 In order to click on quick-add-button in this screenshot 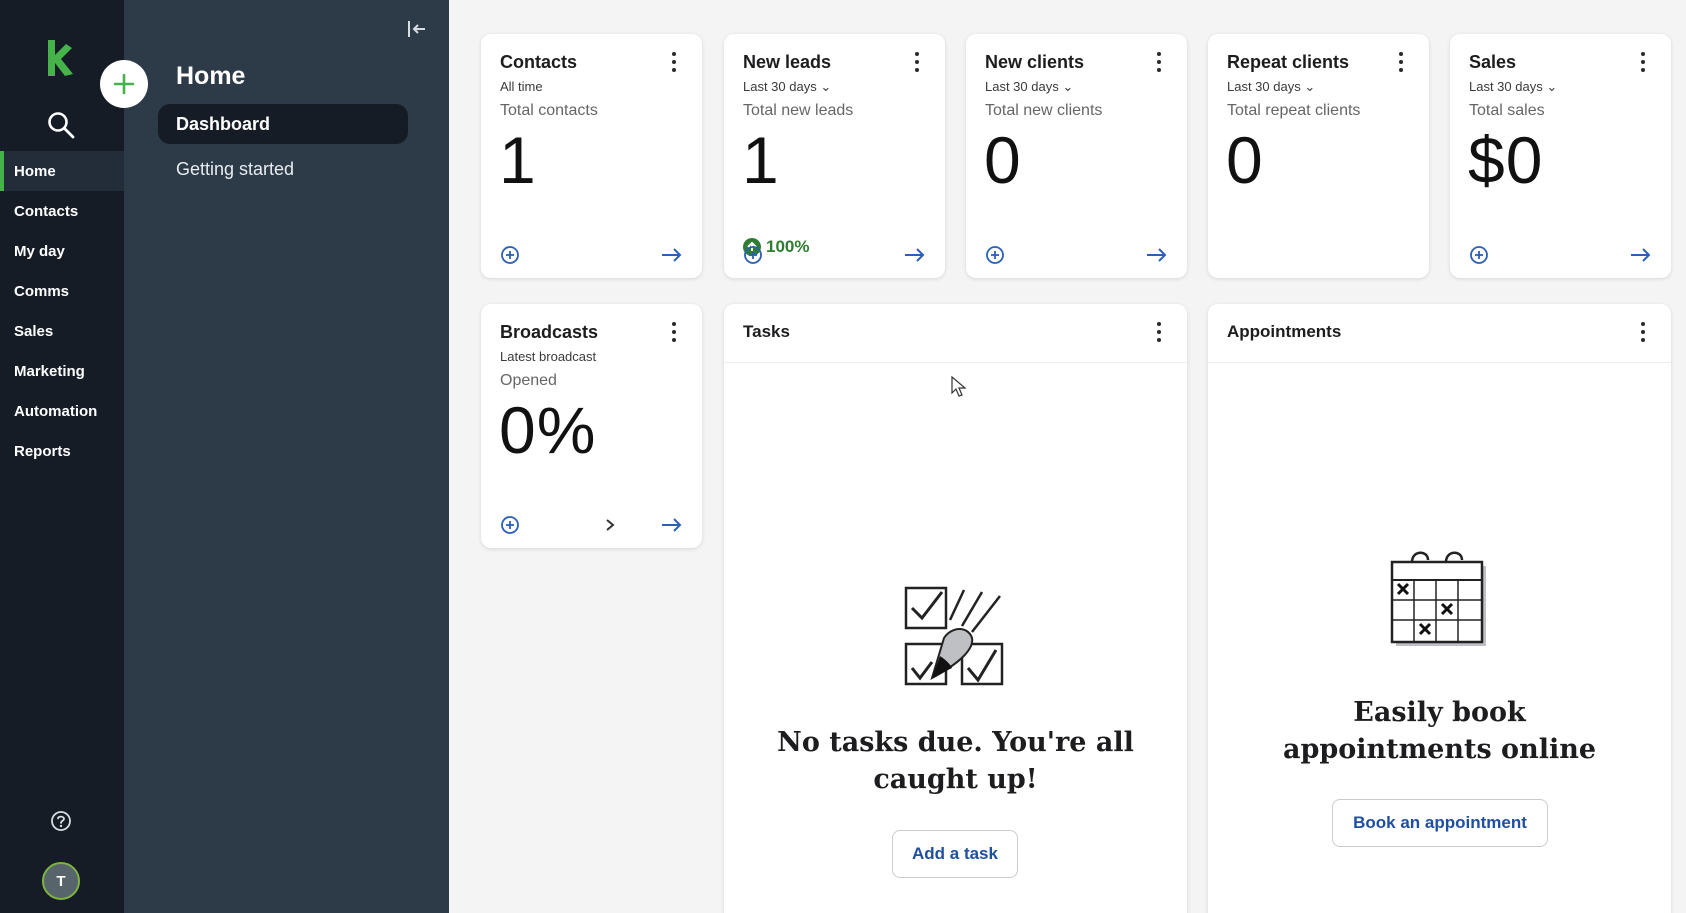, I will do `click(124, 84)`.